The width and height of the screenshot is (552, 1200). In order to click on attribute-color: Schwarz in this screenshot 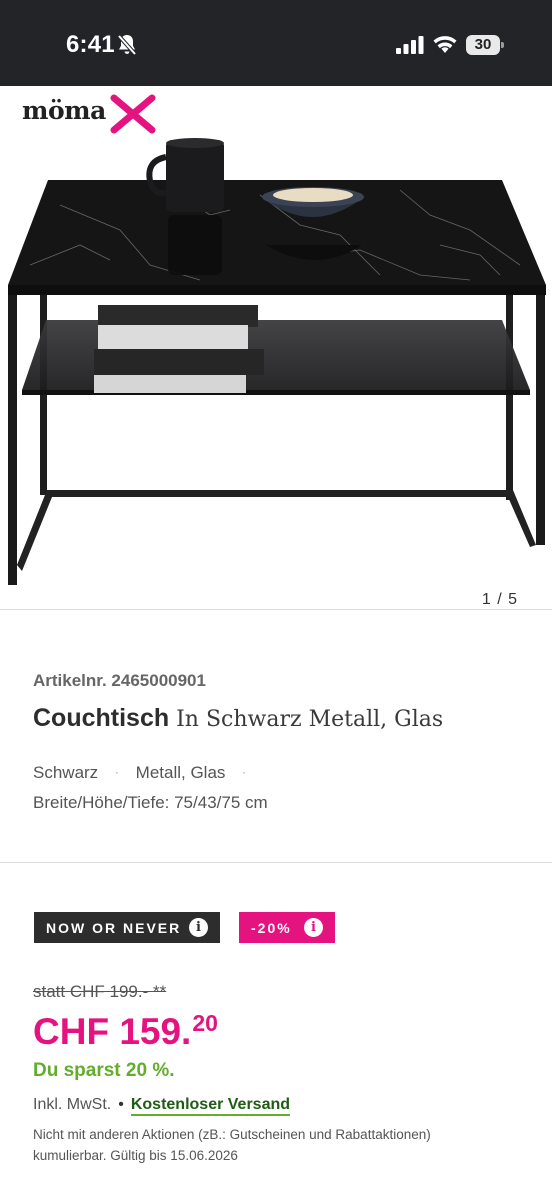, I will do `click(66, 772)`.